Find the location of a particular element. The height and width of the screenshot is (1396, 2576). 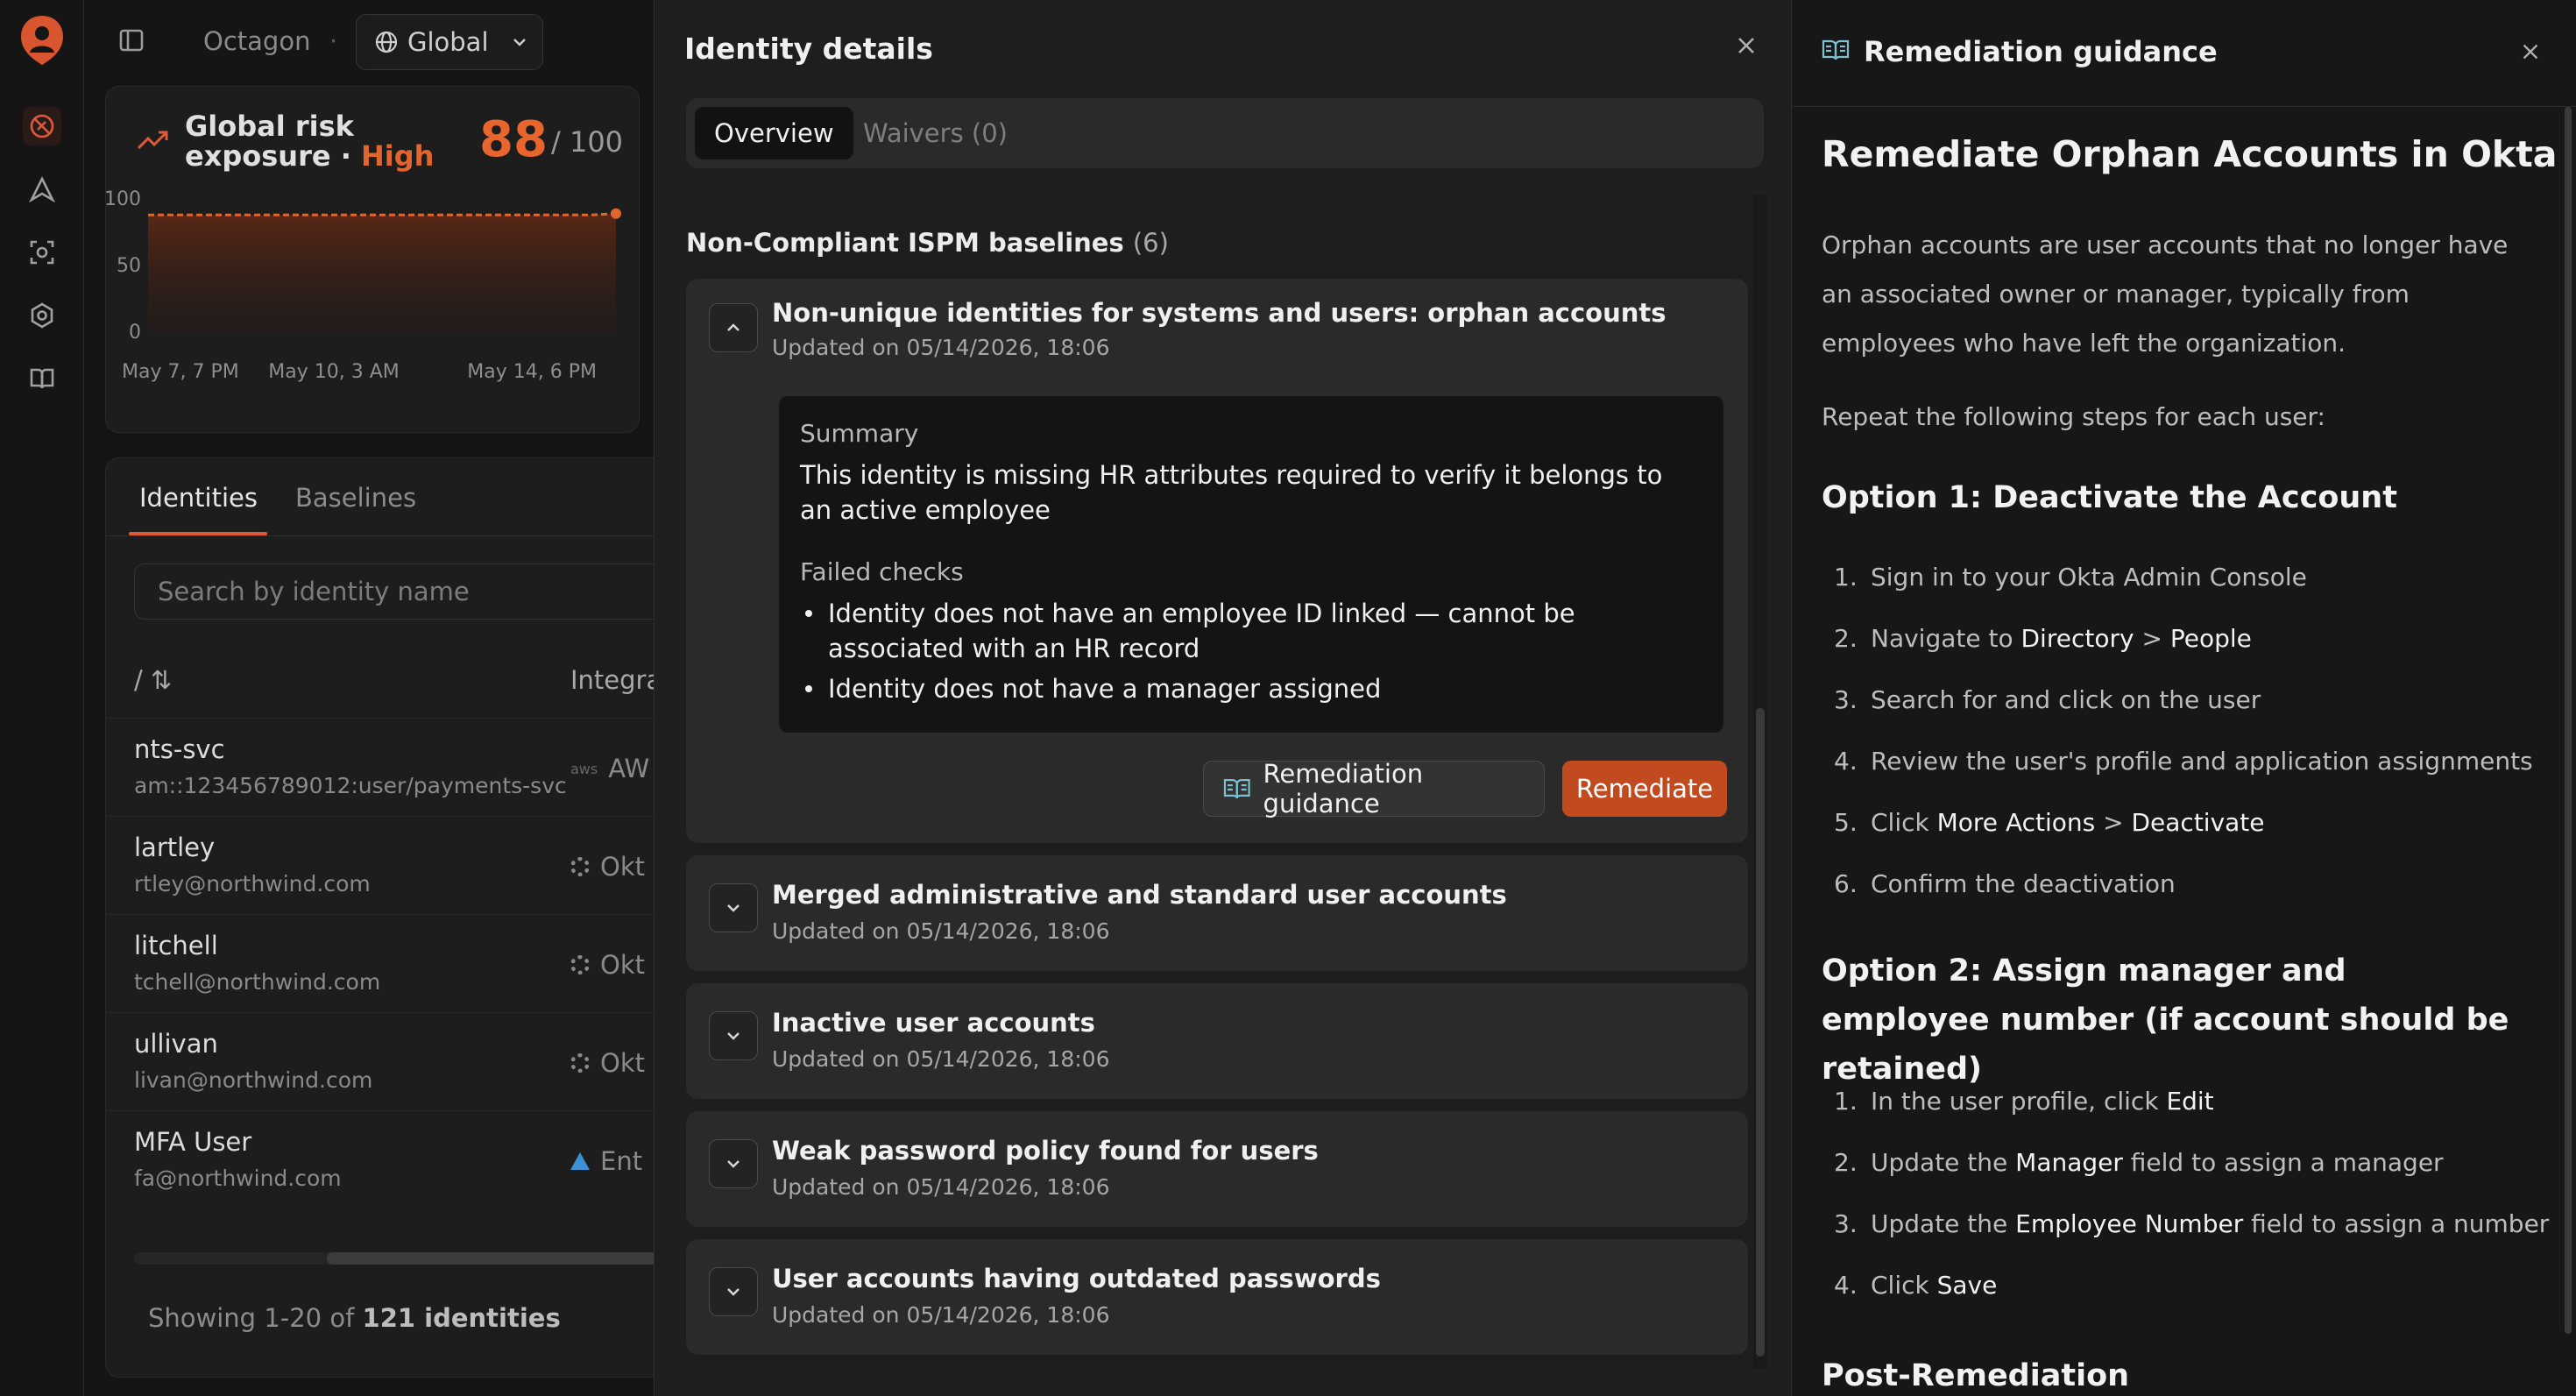

risk-title-line2: exposure · is located at coordinates (273, 156).